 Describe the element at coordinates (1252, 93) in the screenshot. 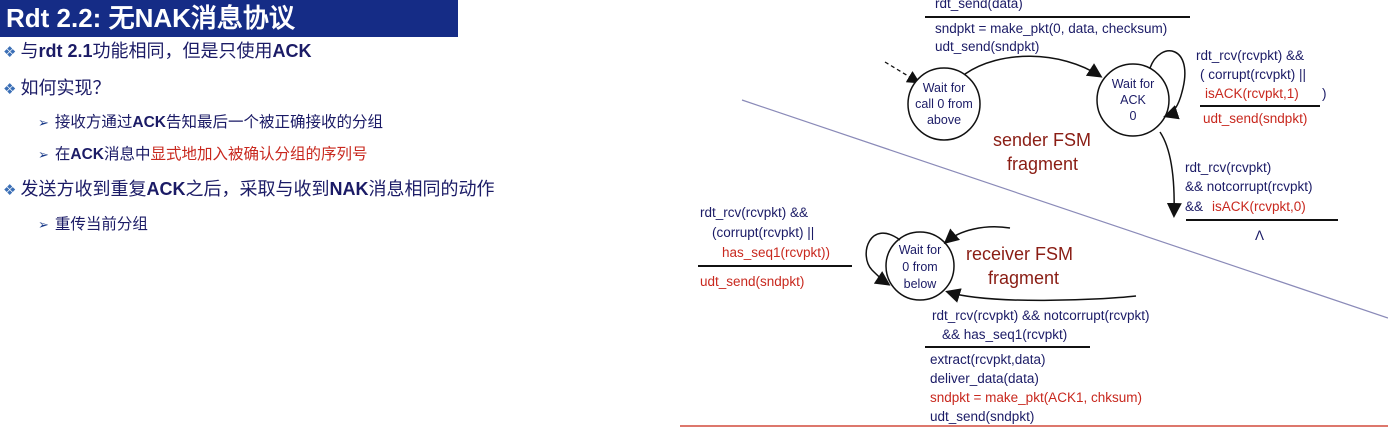

I see `sender-self-loop-event-red: isACK(rcvpkt,1)` at that location.